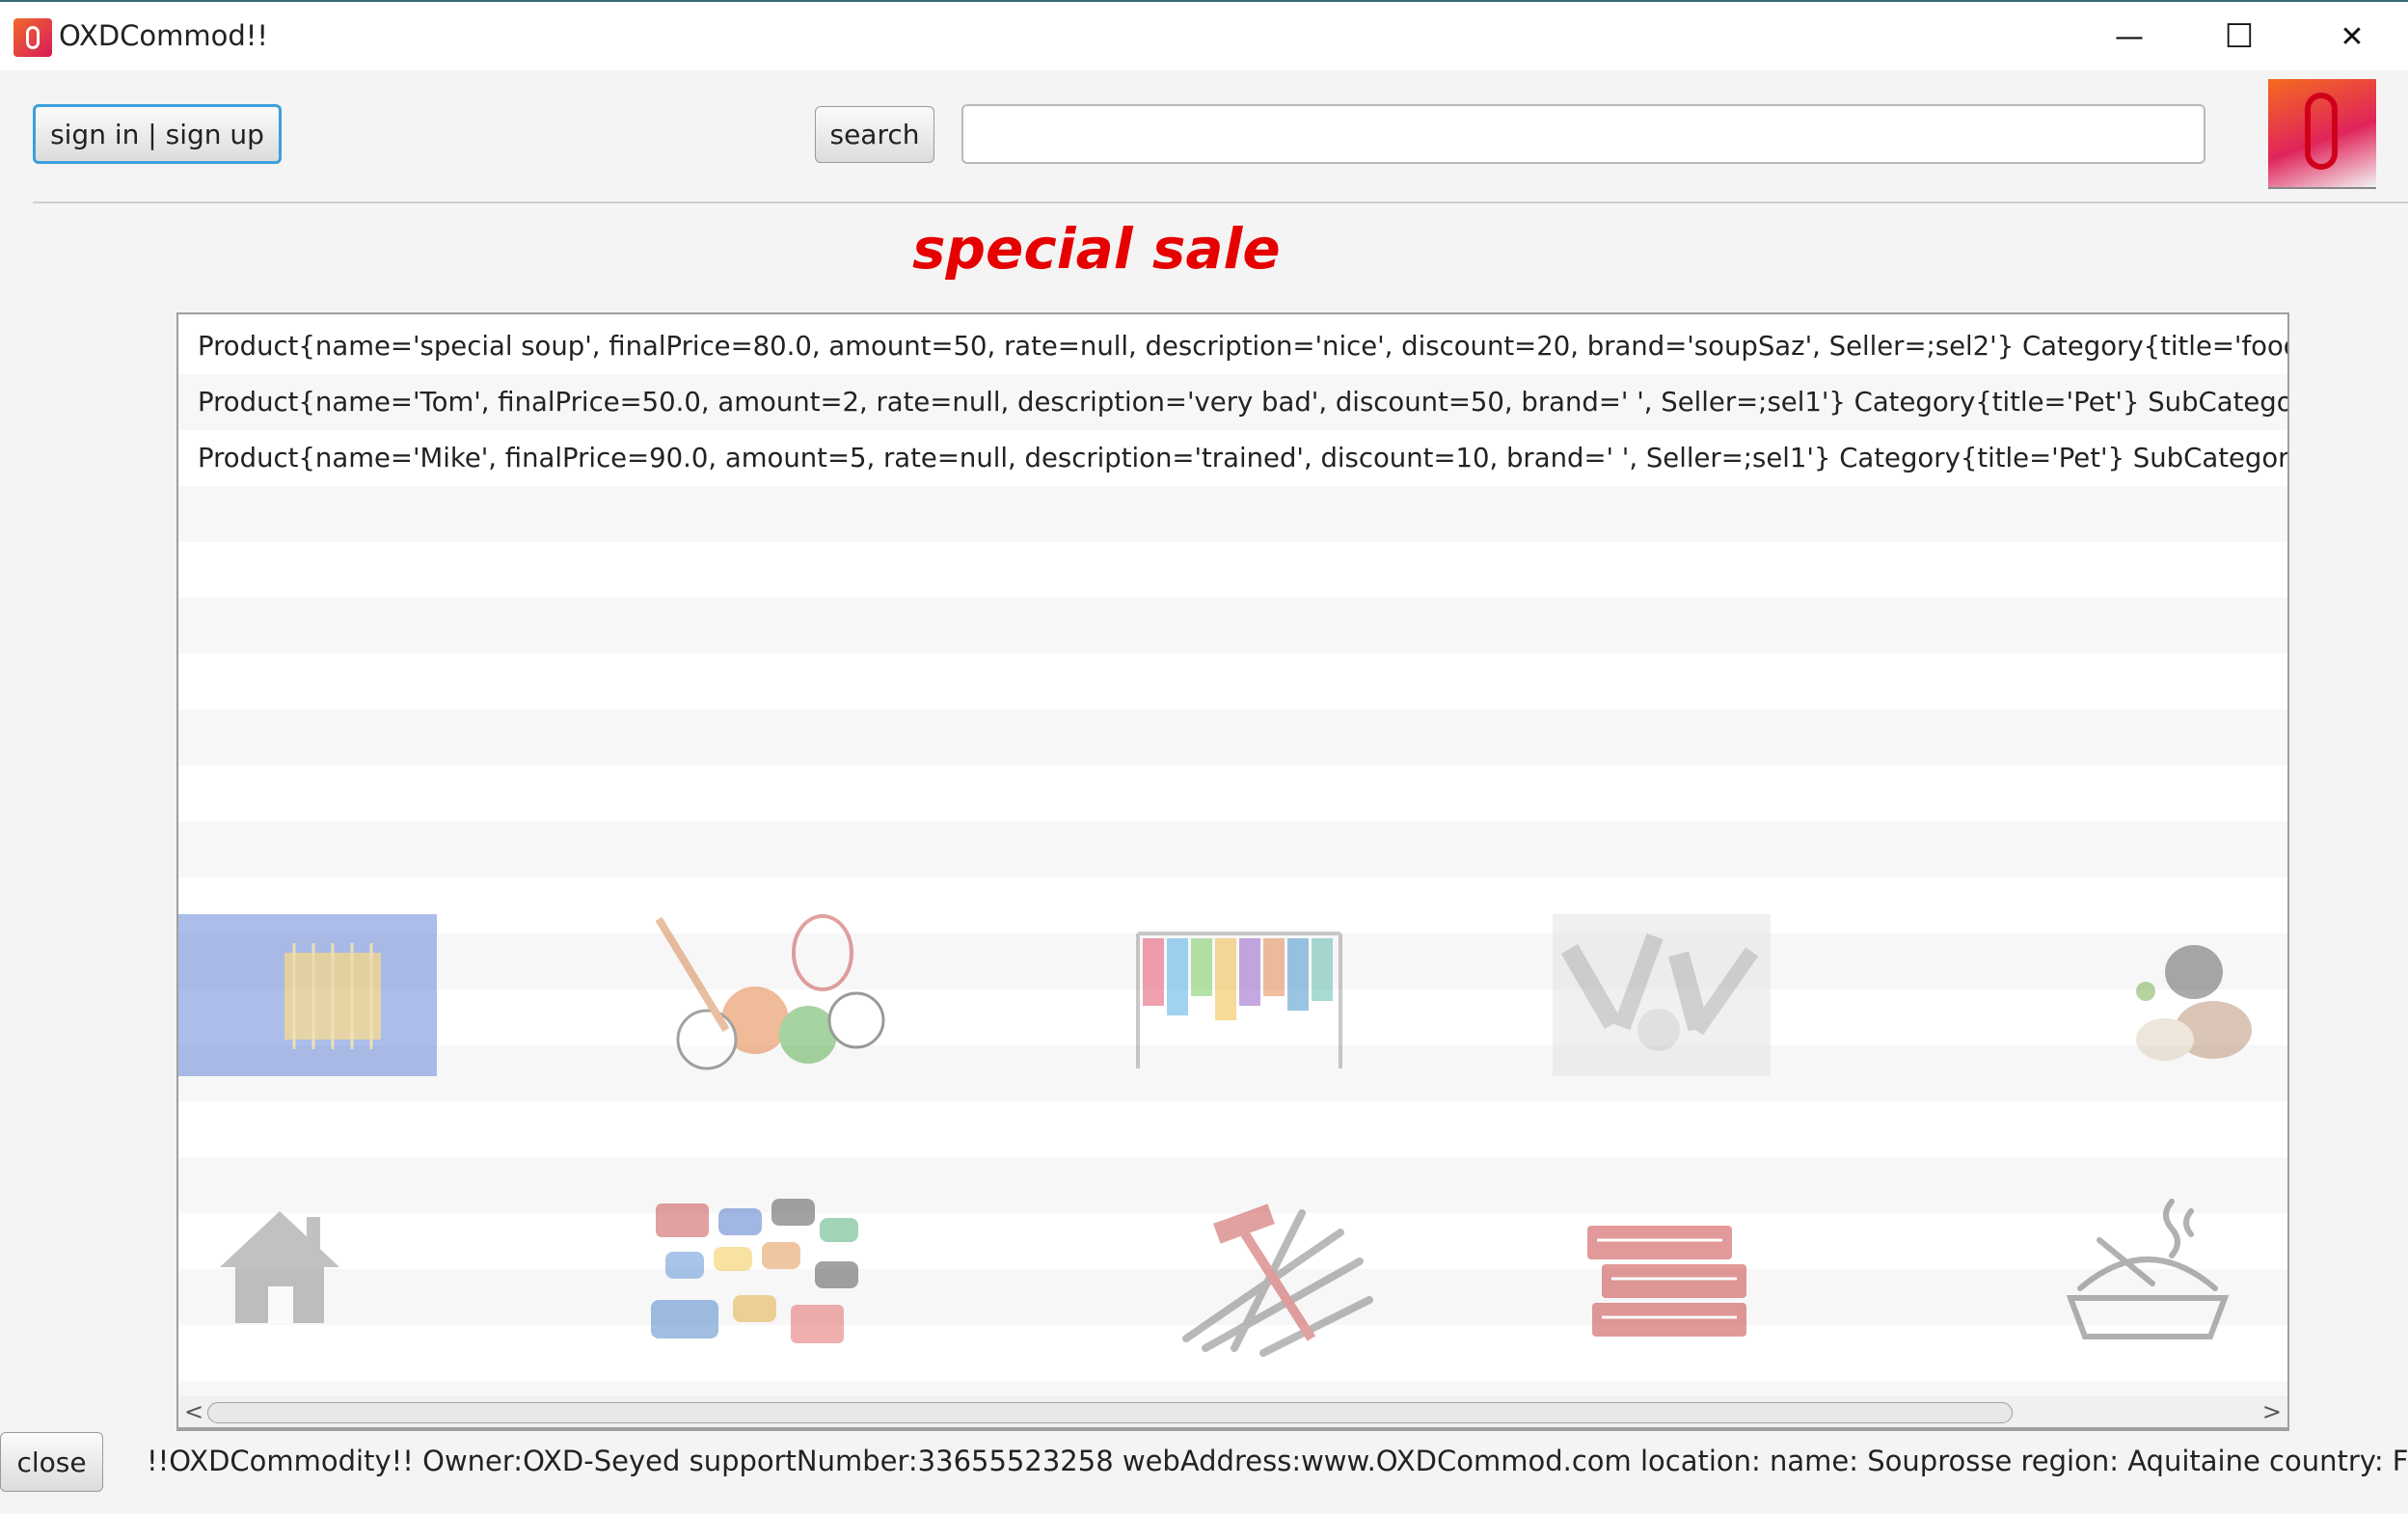 The width and height of the screenshot is (2408, 1514). I want to click on horizontal-scrollbar: < >, so click(1232, 1412).